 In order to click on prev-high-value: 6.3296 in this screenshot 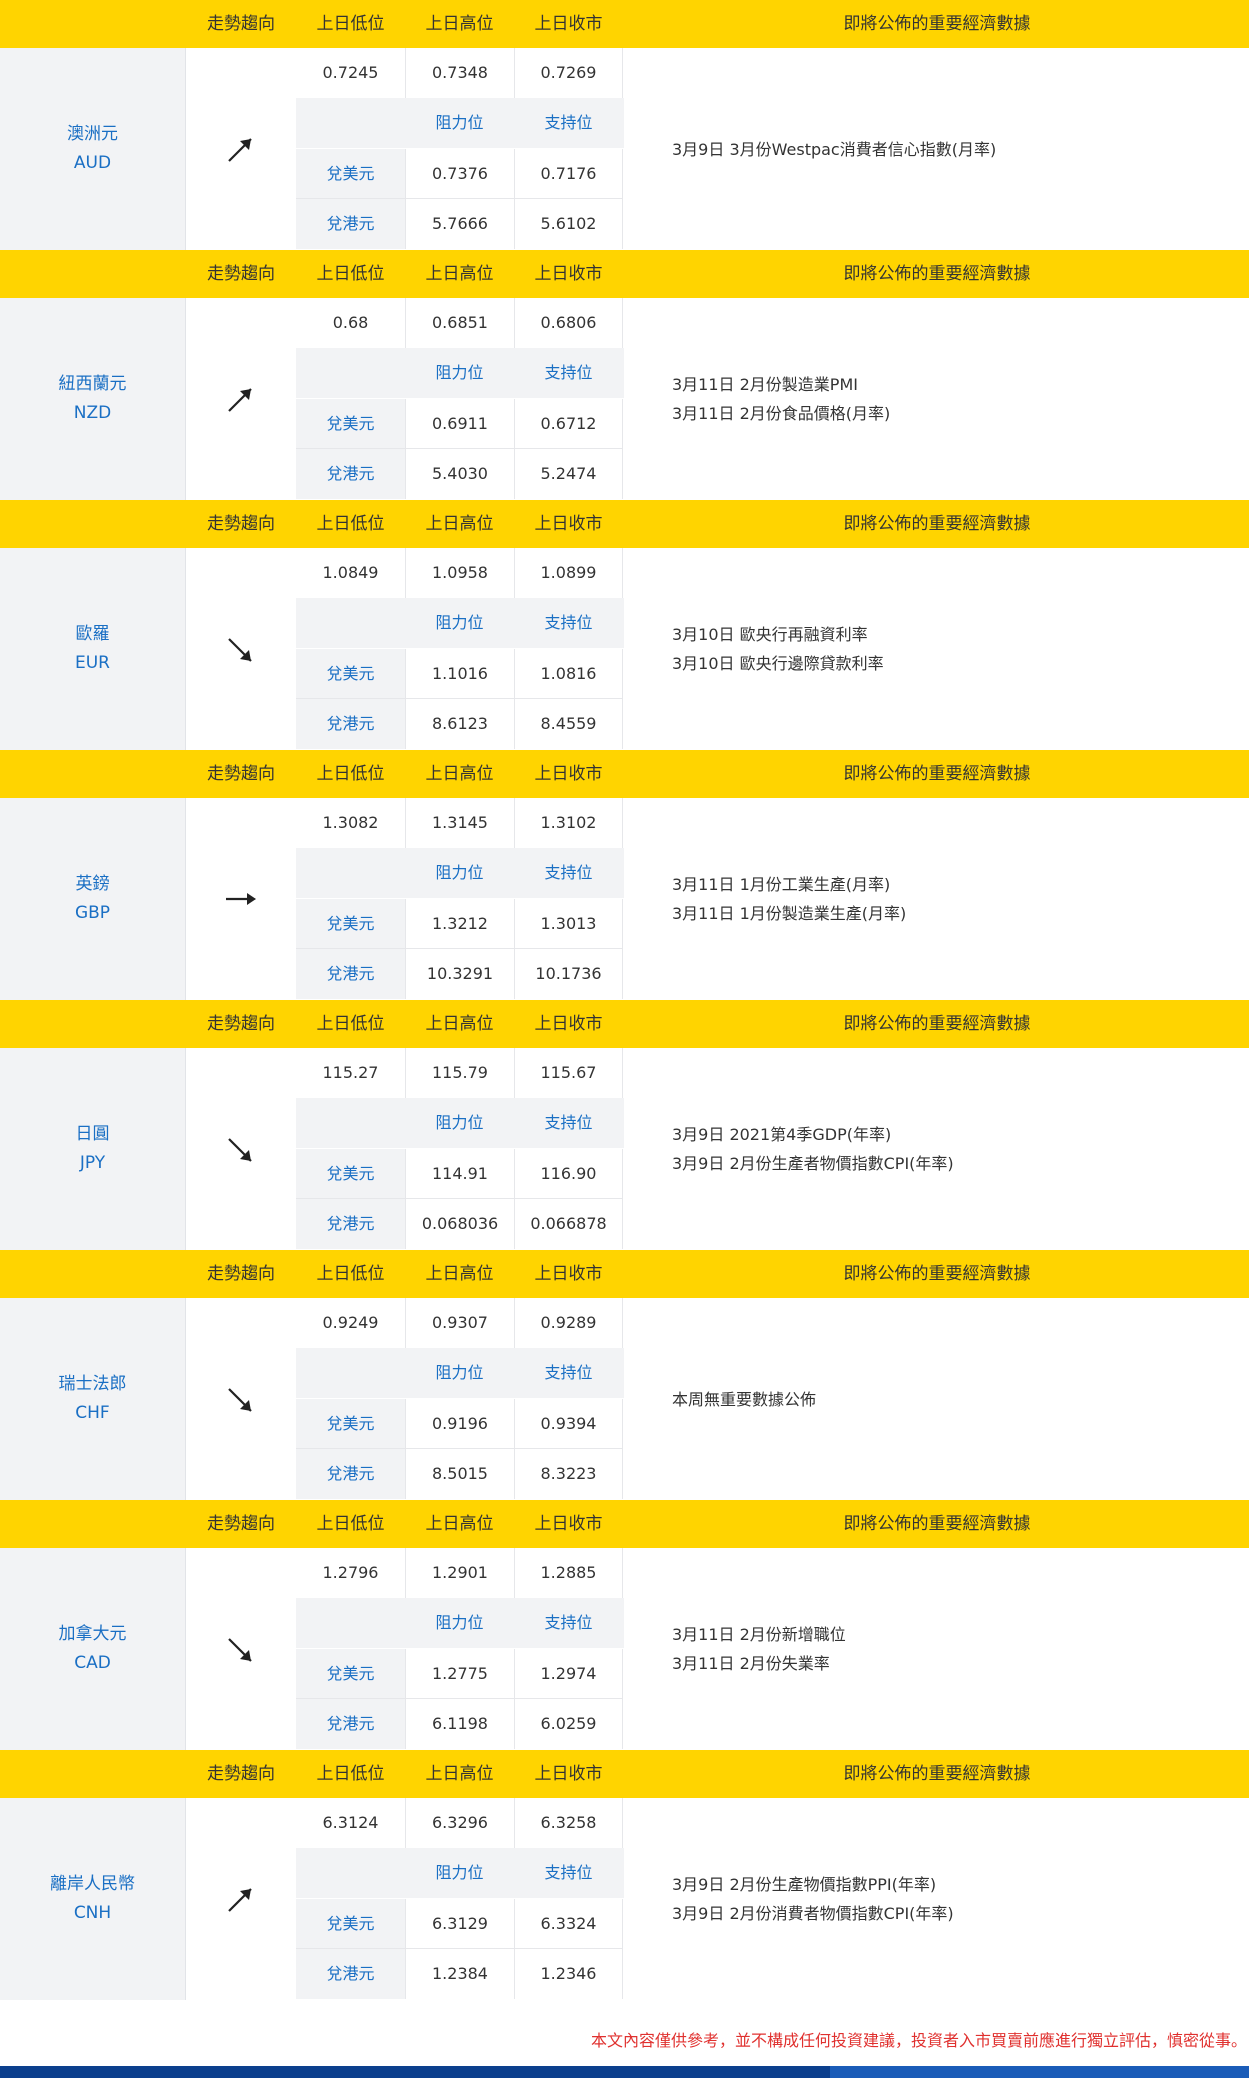, I will do `click(459, 1823)`.